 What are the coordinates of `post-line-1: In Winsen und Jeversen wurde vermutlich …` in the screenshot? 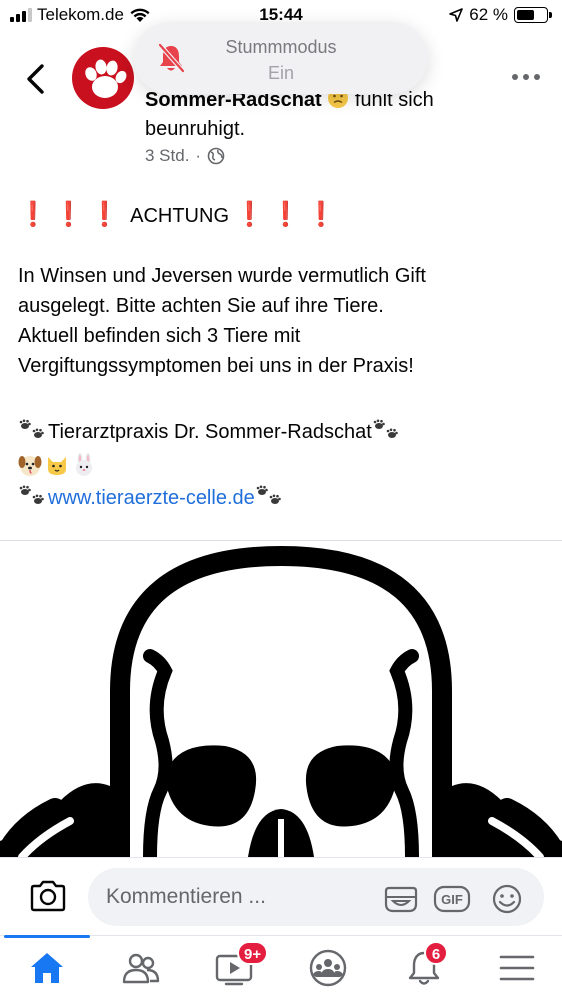 It's located at (222, 276).